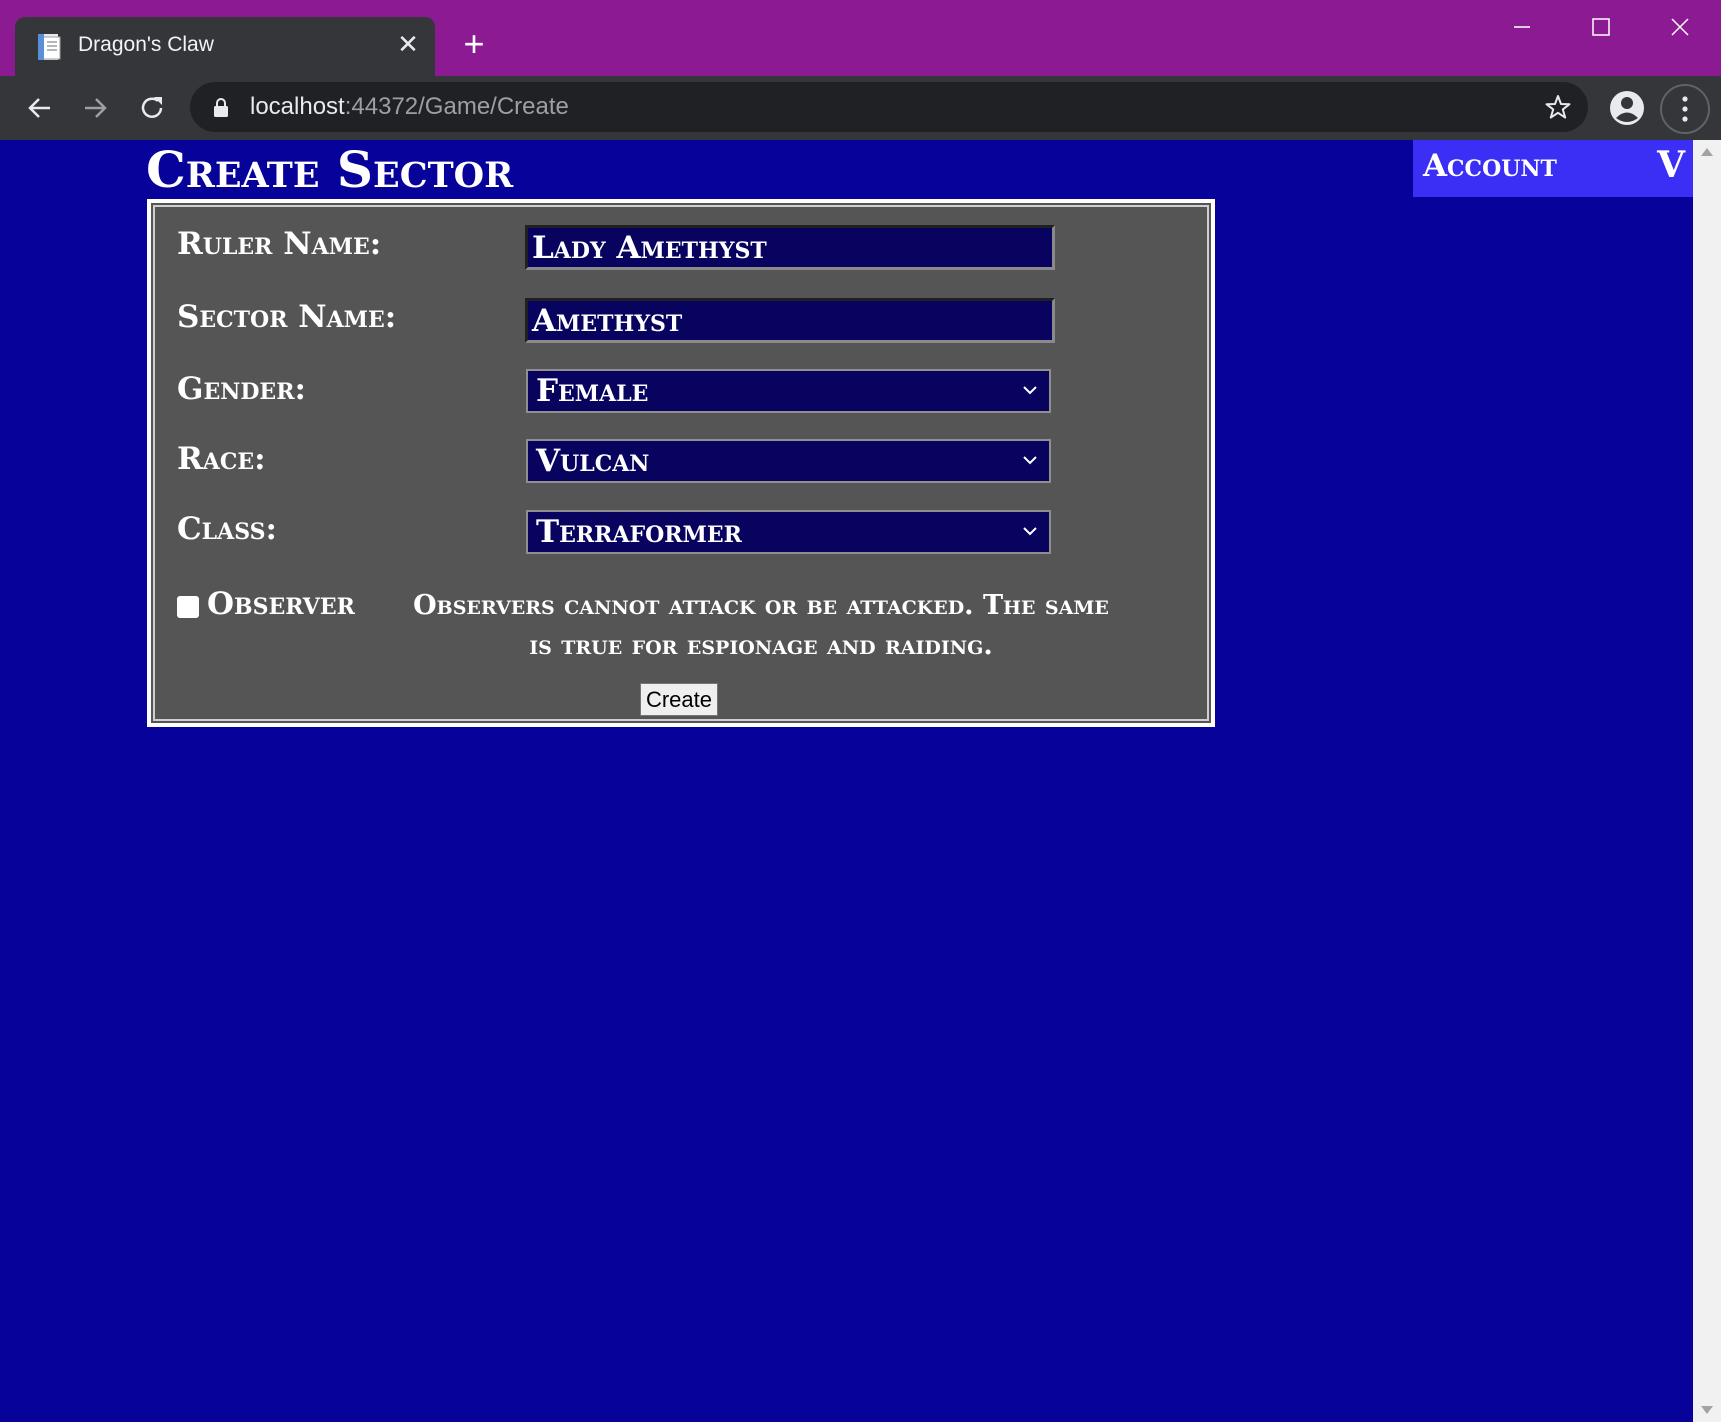 This screenshot has width=1721, height=1422. What do you see at coordinates (456, 106) in the screenshot?
I see `url-path: :44372/Game/Create` at bounding box center [456, 106].